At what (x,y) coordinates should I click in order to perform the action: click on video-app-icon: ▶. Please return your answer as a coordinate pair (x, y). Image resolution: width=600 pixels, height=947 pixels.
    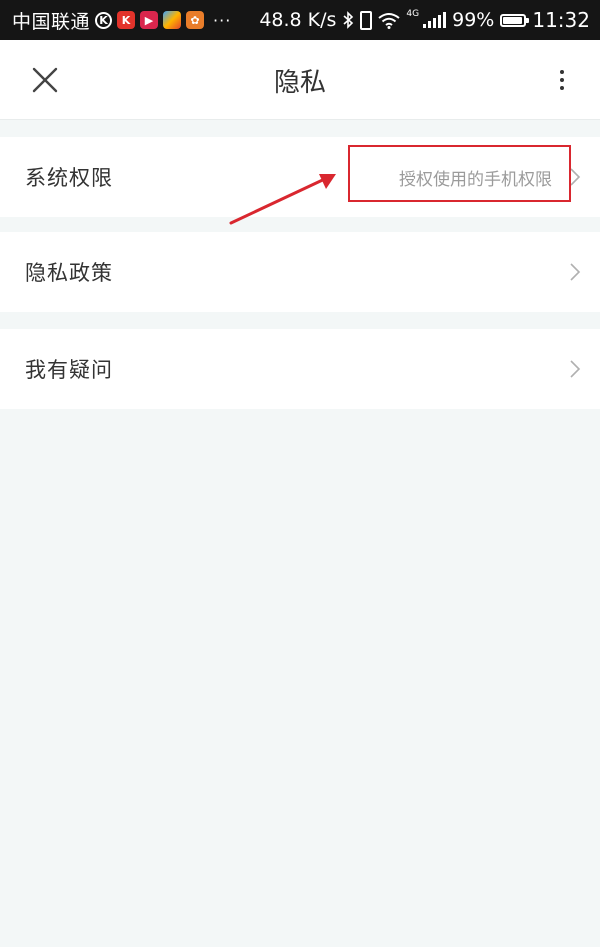
    Looking at the image, I should click on (149, 20).